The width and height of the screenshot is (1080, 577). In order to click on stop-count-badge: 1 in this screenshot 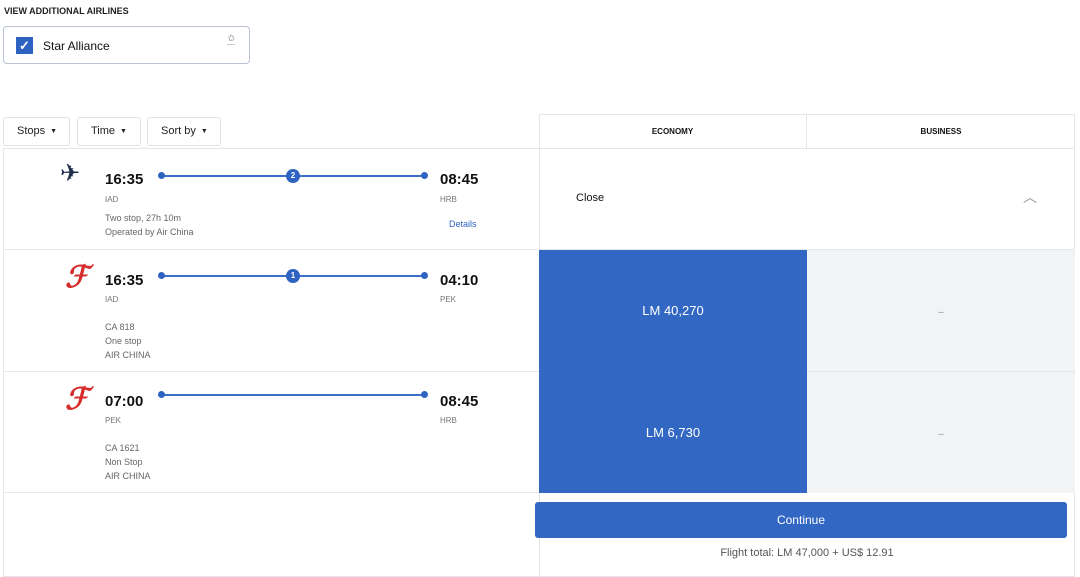, I will do `click(293, 276)`.